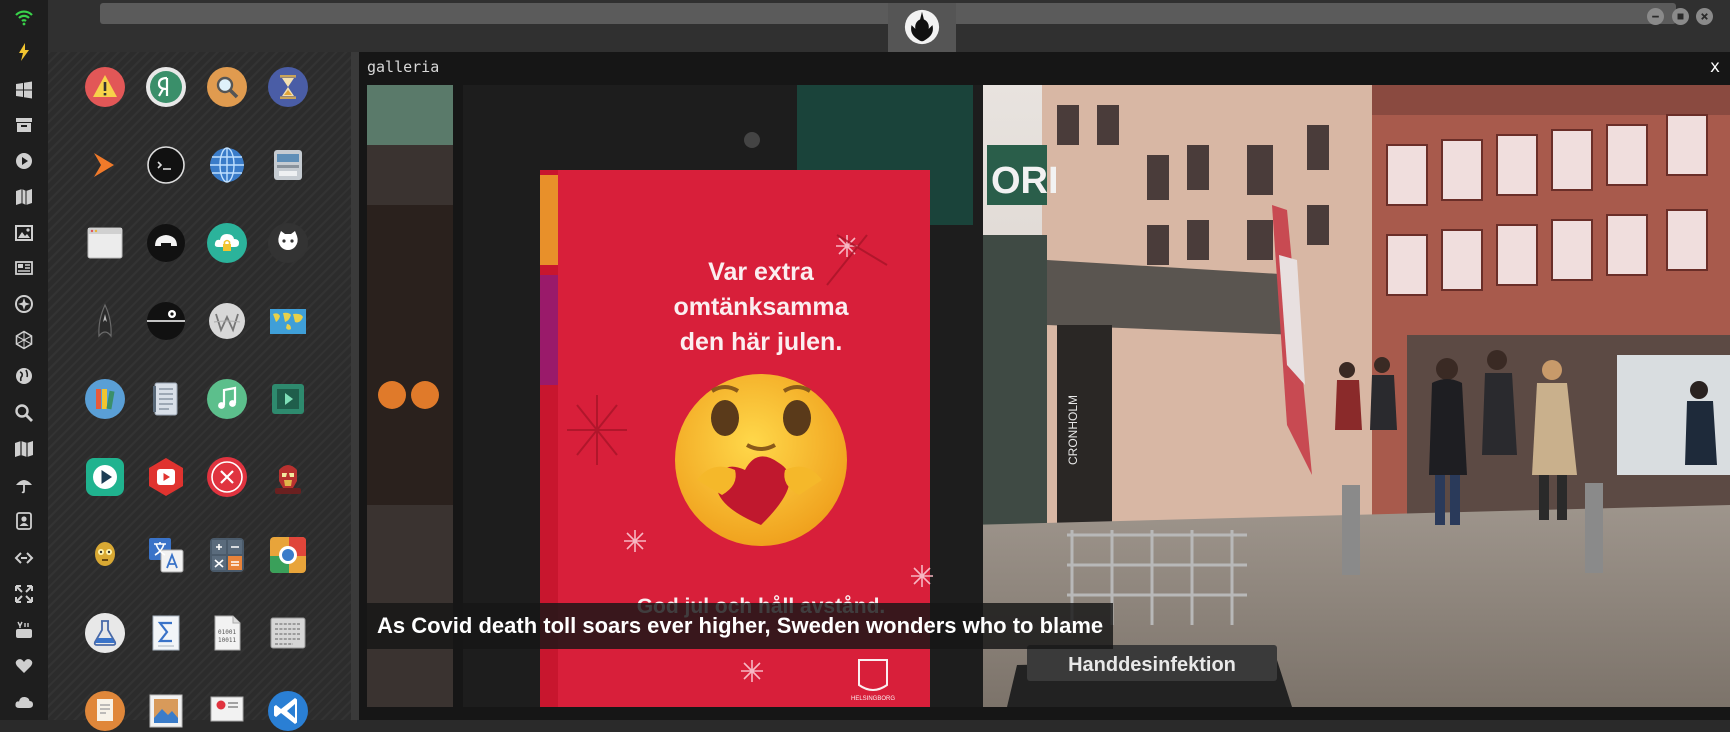 Image resolution: width=1730 pixels, height=732 pixels. What do you see at coordinates (166, 87) in the screenshot?
I see `yandex-icon` at bounding box center [166, 87].